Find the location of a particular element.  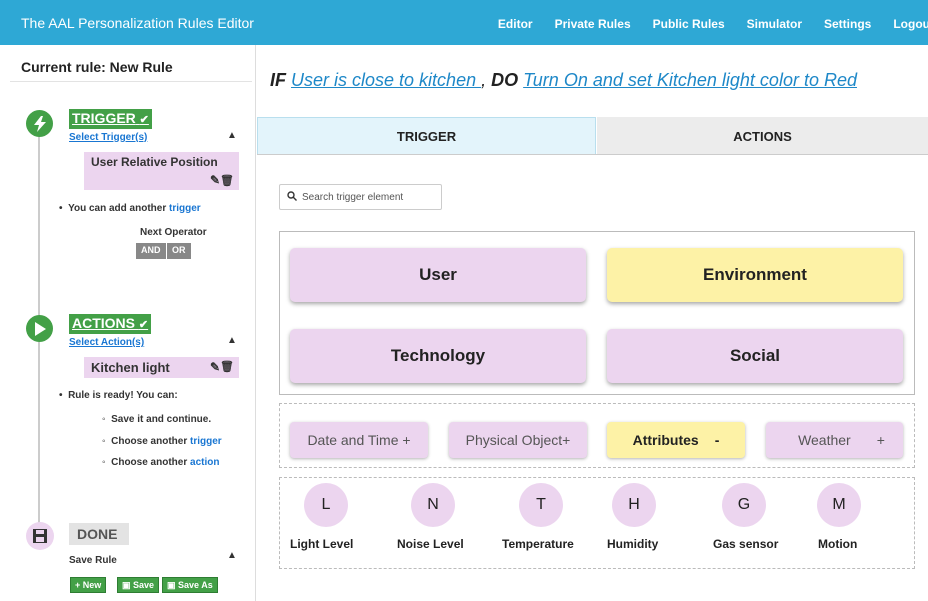

trigger-chip: User Relative Position ✎ 🗑 is located at coordinates (161, 171).